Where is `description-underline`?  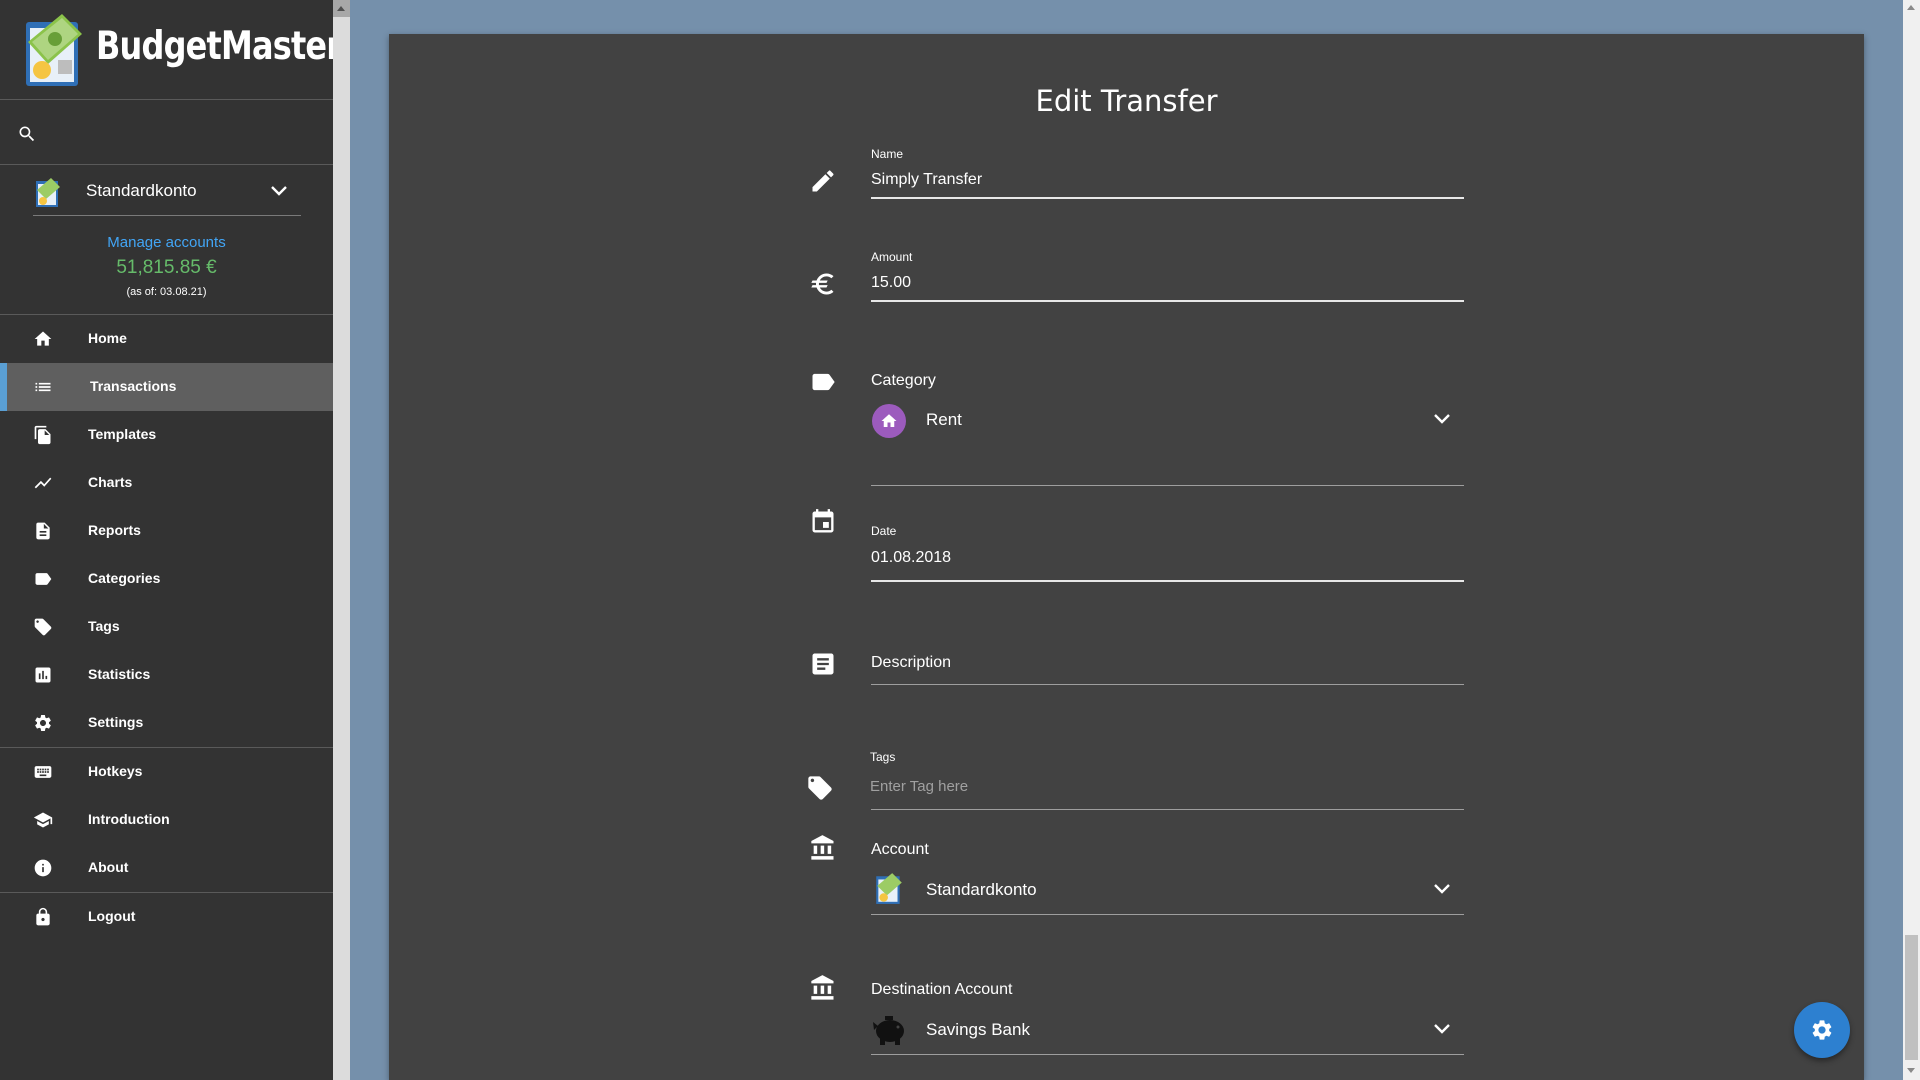
description-underline is located at coordinates (1167, 684).